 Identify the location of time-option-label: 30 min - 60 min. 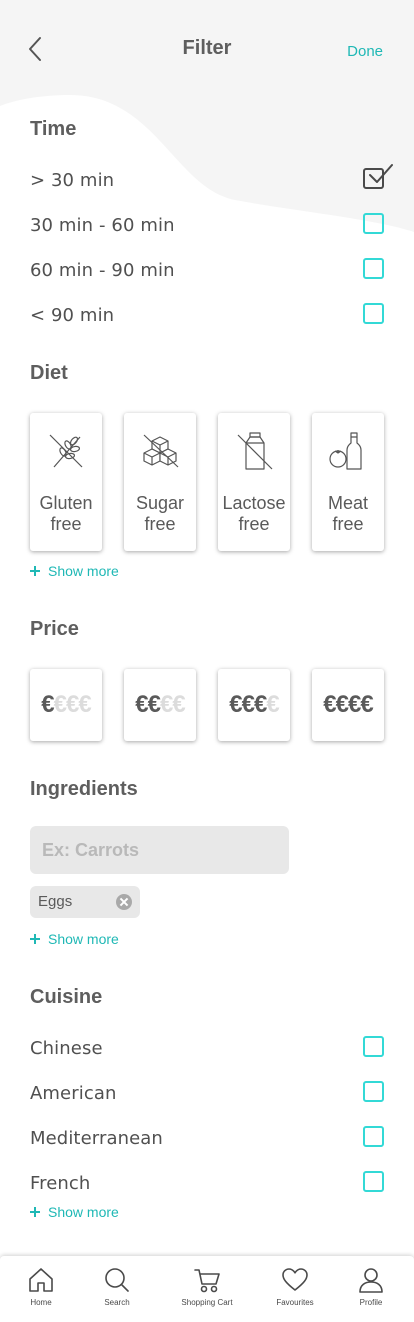
(102, 225).